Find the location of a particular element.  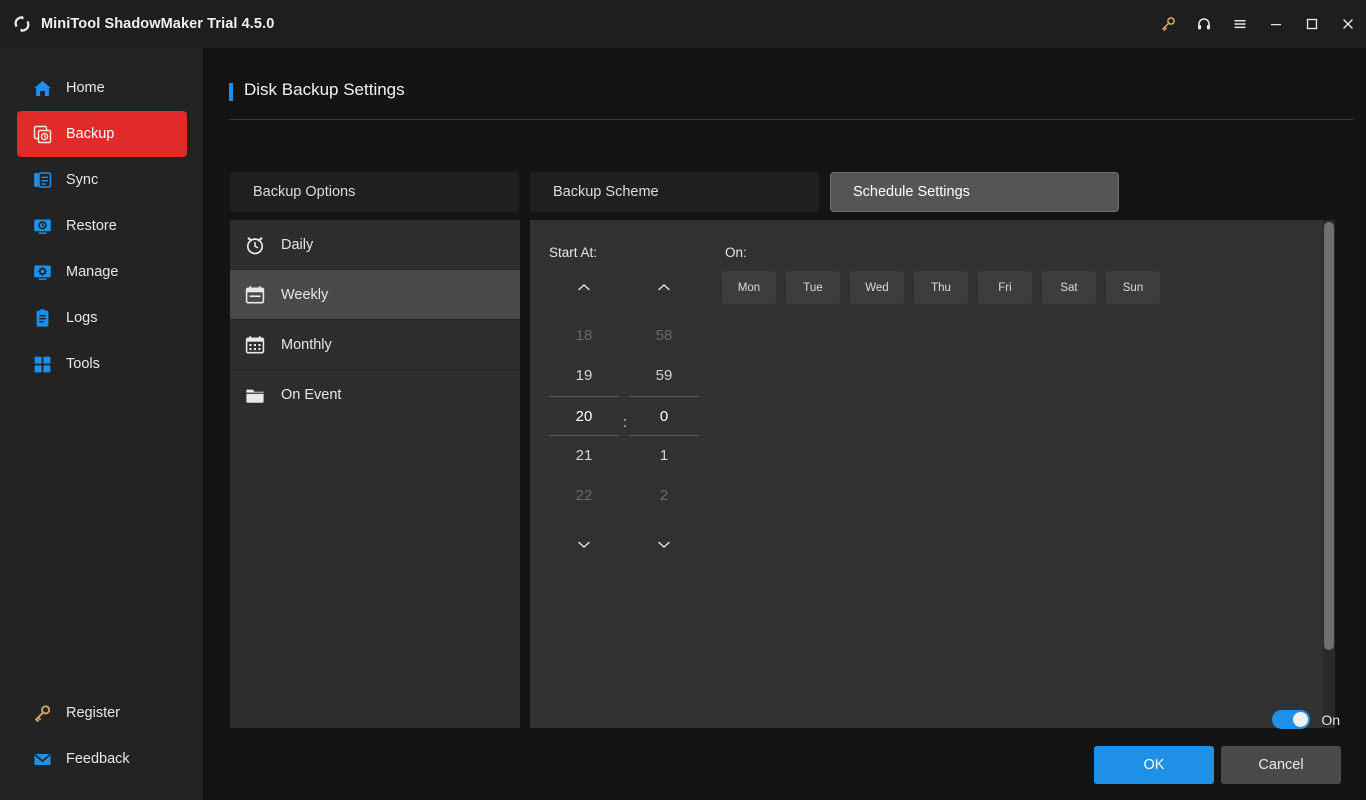

minute-option: 2 is located at coordinates (664, 496).